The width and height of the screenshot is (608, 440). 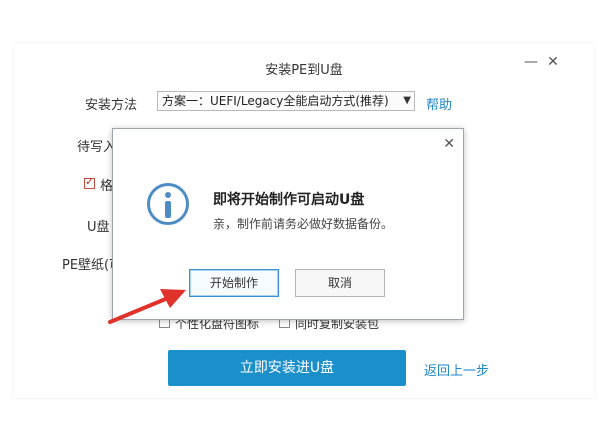 I want to click on back-link: 返回上一步, so click(x=456, y=369).